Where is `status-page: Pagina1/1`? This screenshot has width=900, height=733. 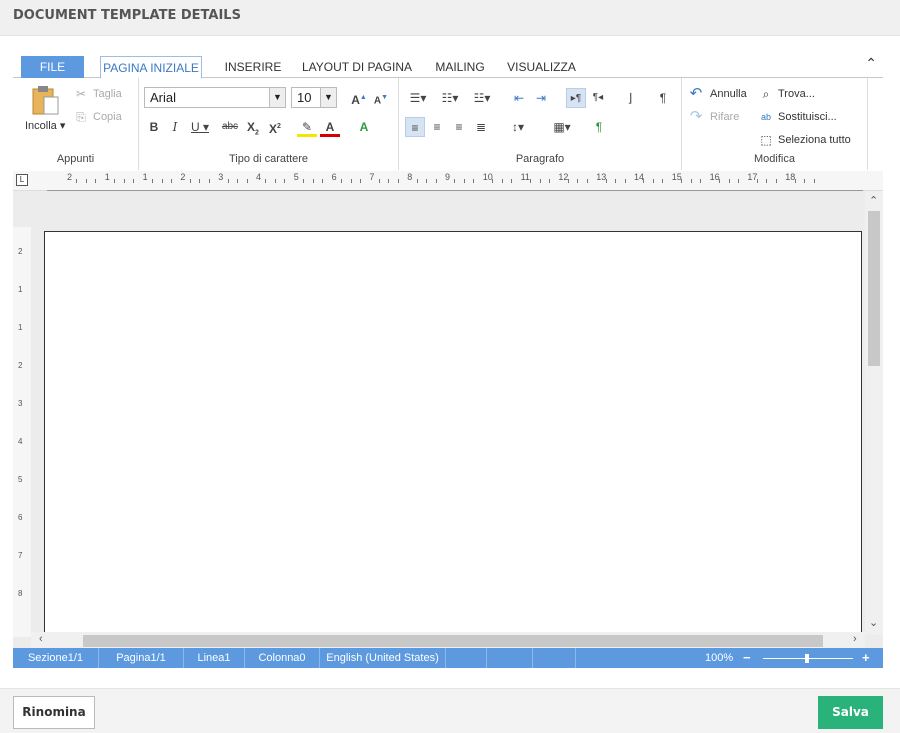
status-page: Pagina1/1 is located at coordinates (141, 658).